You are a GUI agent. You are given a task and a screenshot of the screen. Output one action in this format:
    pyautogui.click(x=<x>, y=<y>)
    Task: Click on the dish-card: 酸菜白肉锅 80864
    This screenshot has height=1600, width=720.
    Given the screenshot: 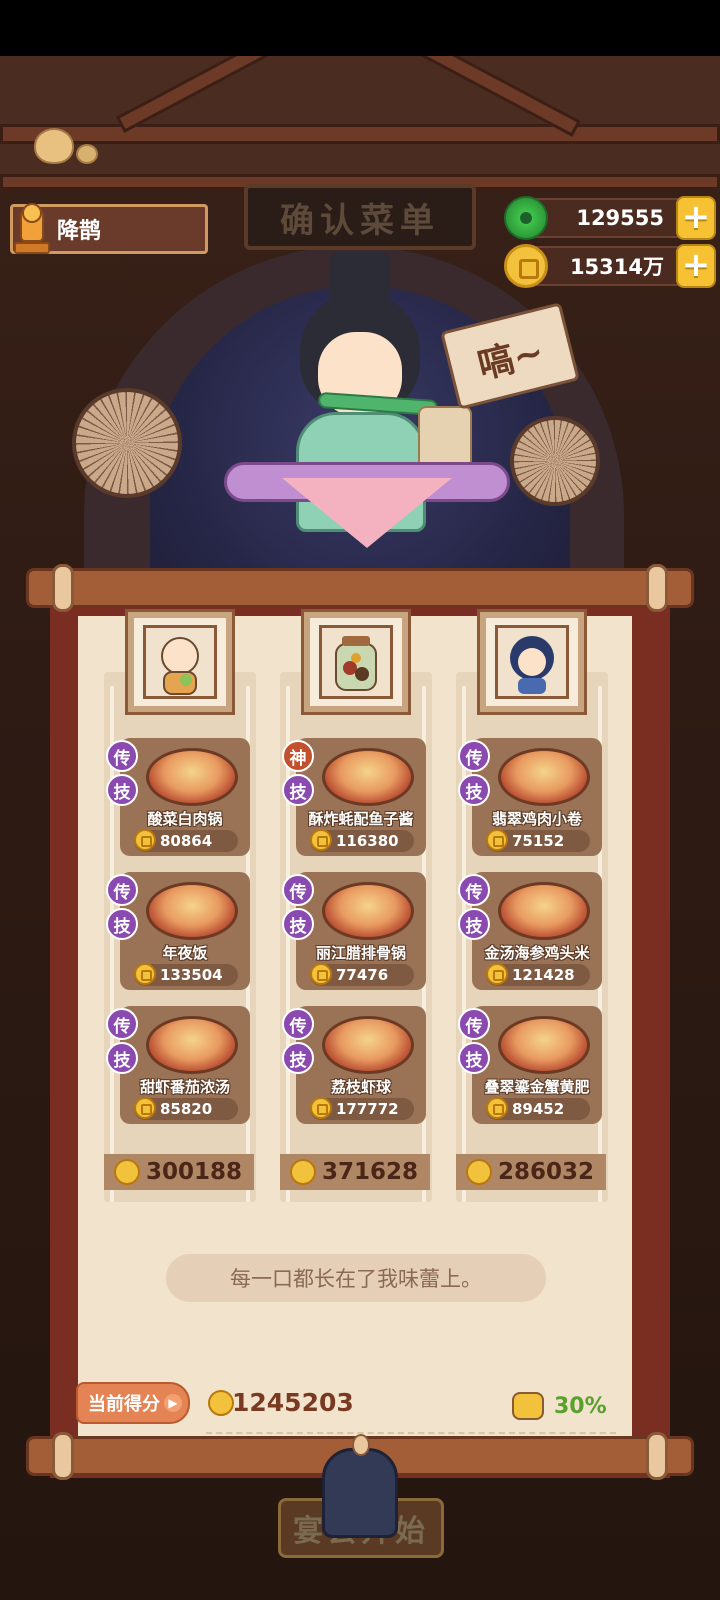 What is the action you would take?
    pyautogui.click(x=185, y=797)
    